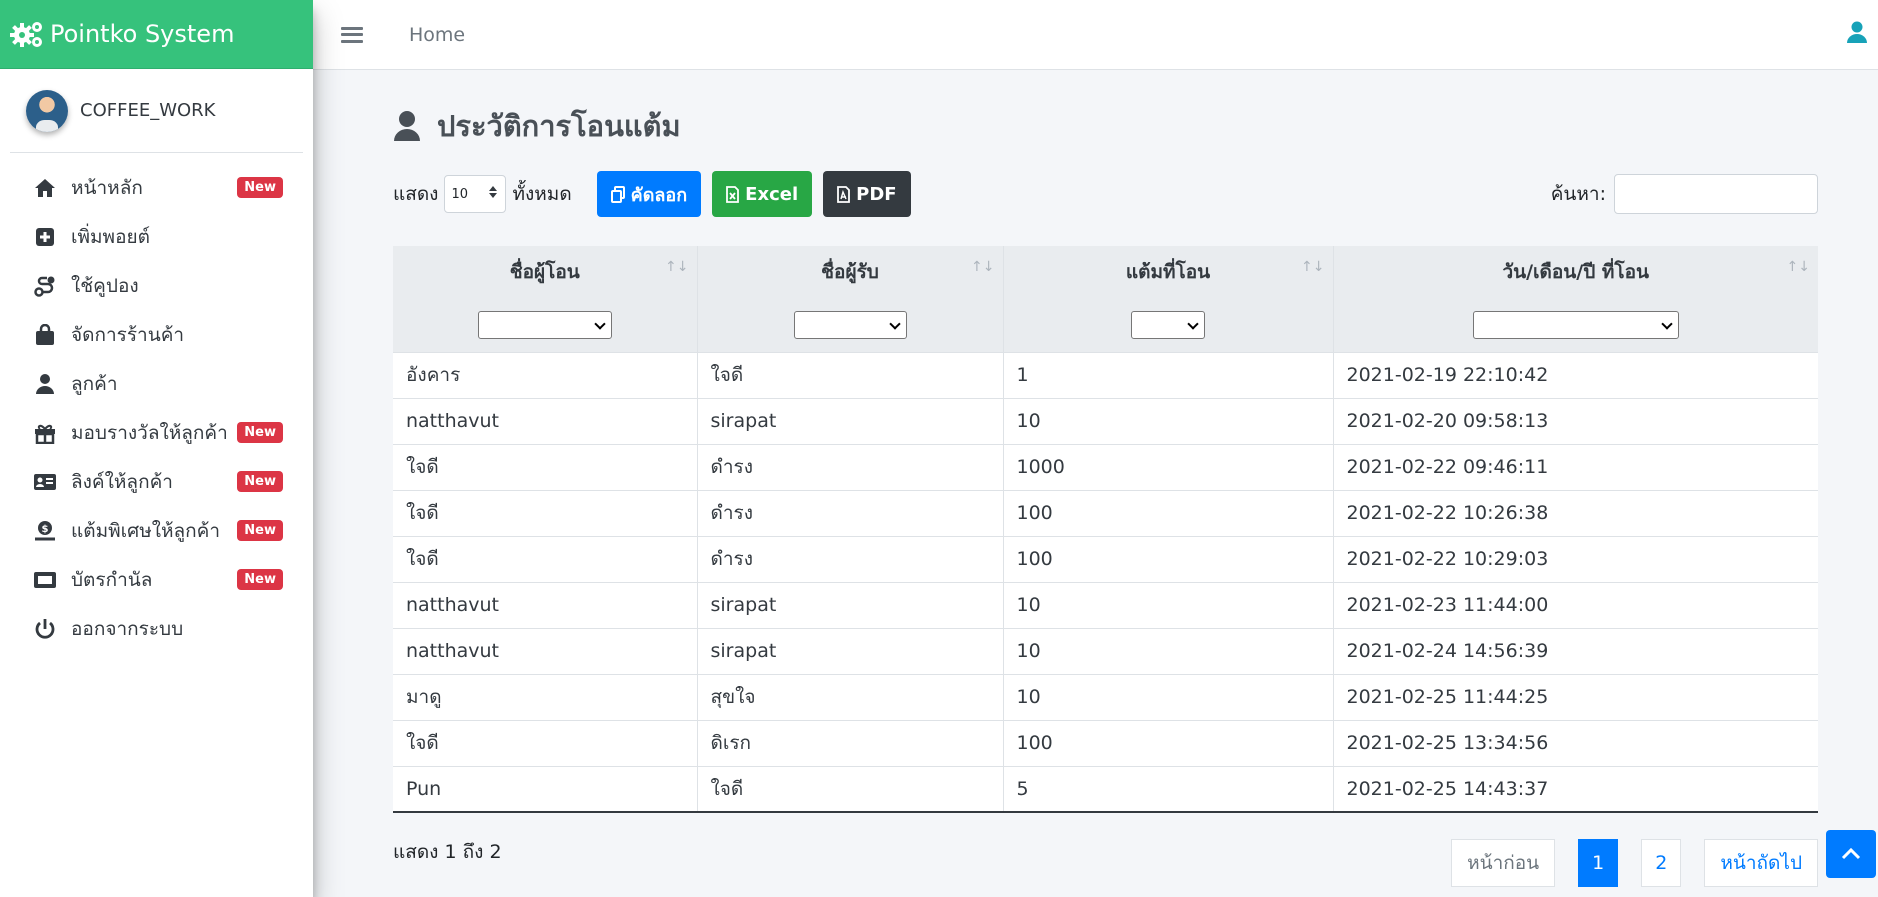 The width and height of the screenshot is (1878, 897). I want to click on excel-button: Excel, so click(762, 194).